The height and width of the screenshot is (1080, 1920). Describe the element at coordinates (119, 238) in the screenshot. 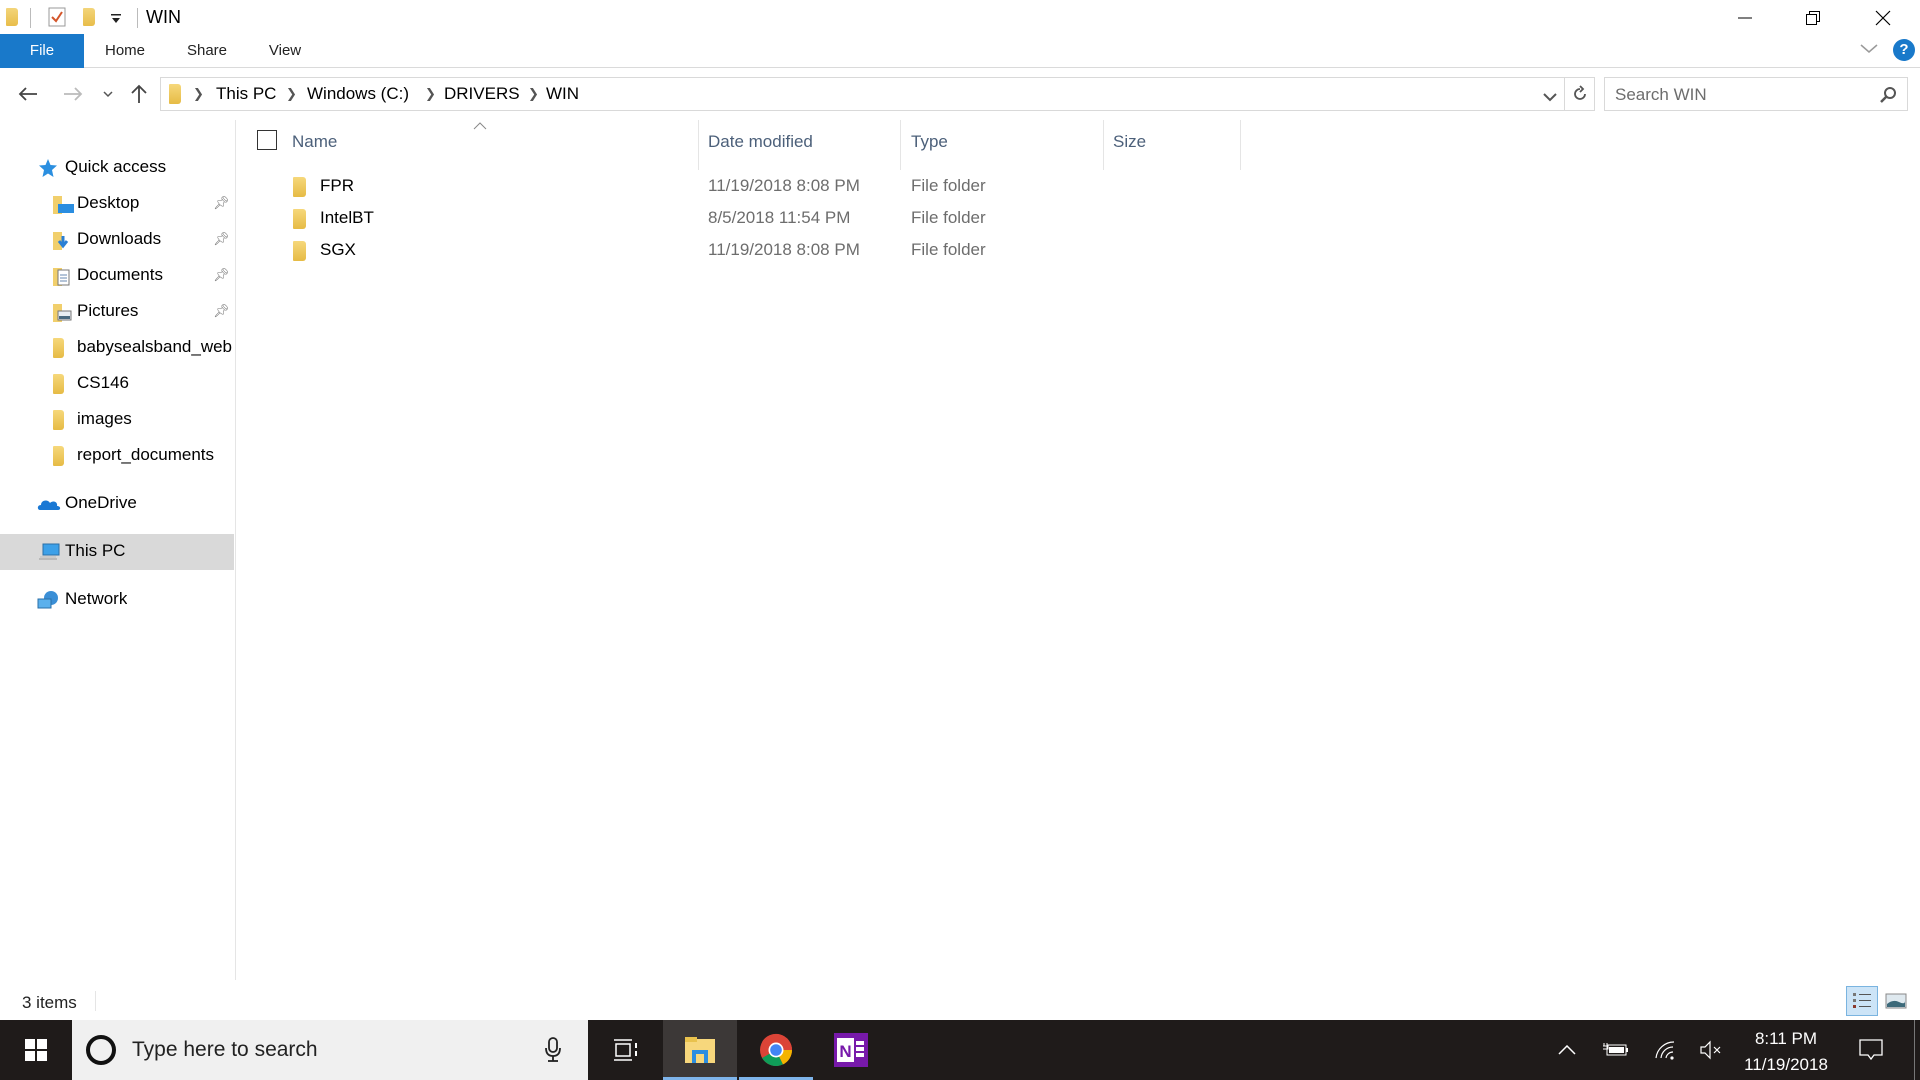

I see `sidebar-item-label: Downloads` at that location.